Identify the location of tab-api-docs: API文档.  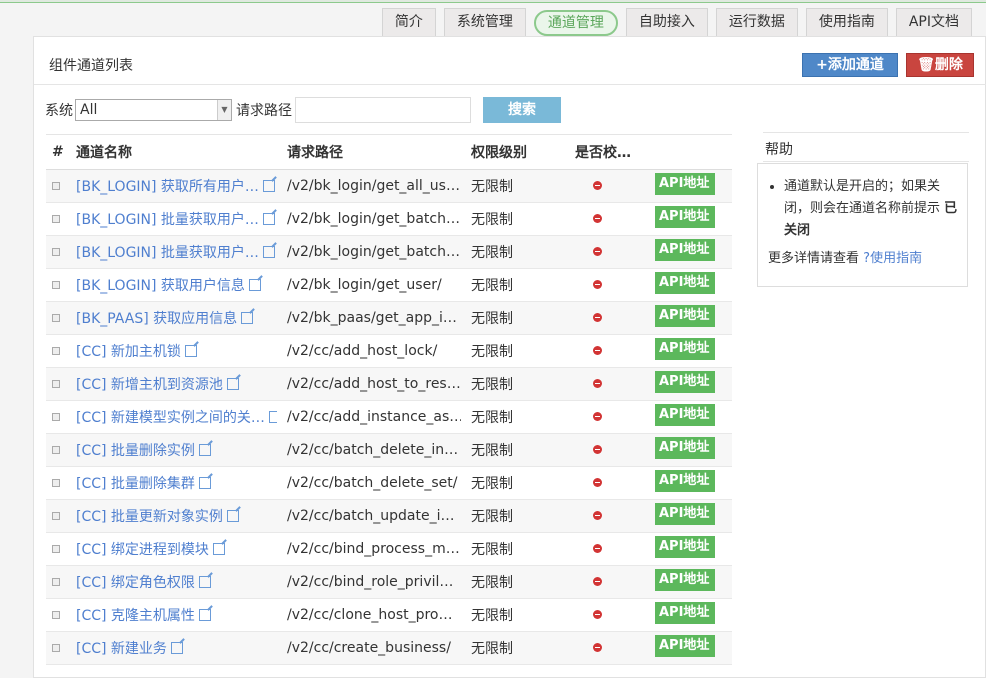
(933, 22).